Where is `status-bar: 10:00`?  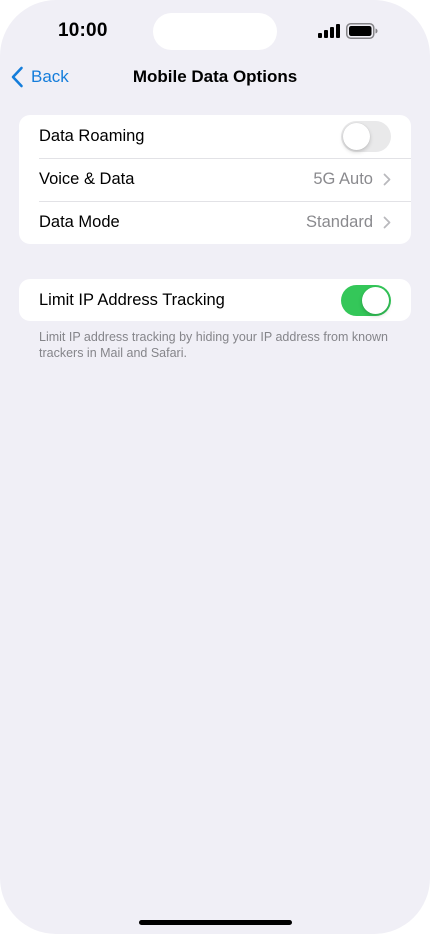
status-bar: 10:00 is located at coordinates (215, 30).